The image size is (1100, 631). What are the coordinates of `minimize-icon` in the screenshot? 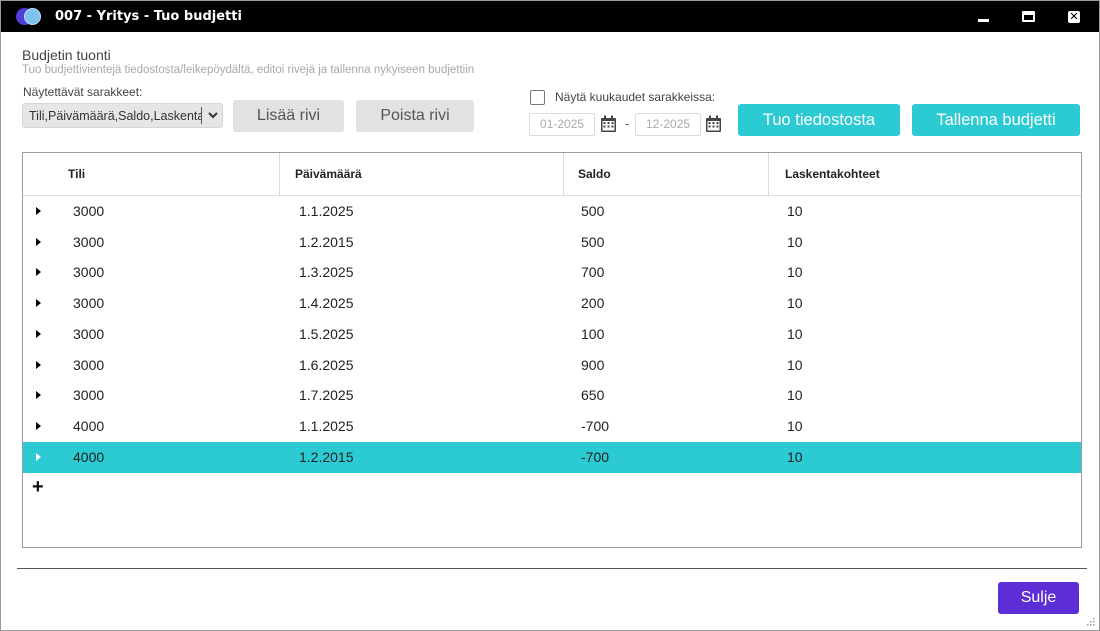 It's located at (984, 16).